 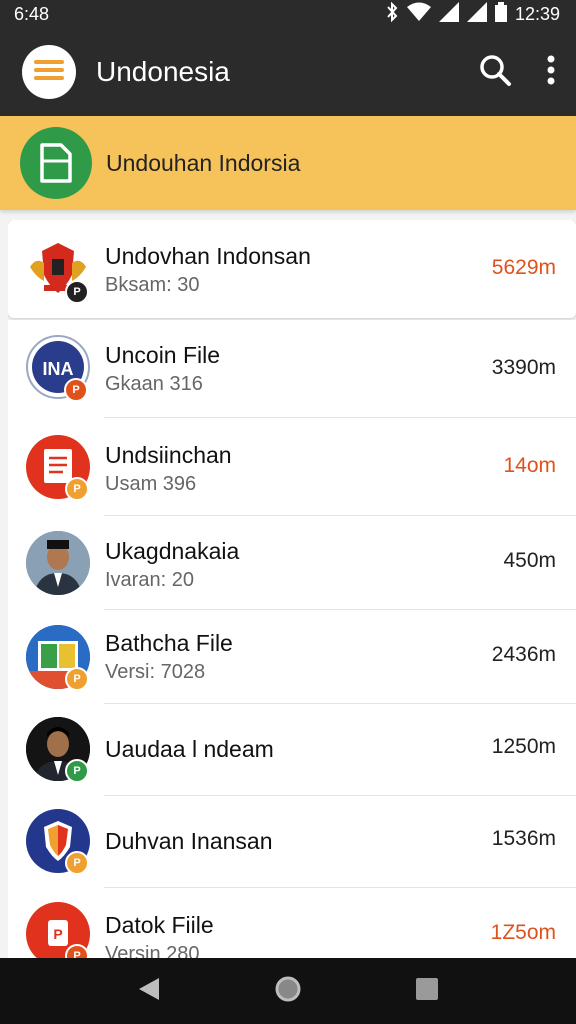 I want to click on item-title: Uaudaa l ndeam, so click(x=189, y=749).